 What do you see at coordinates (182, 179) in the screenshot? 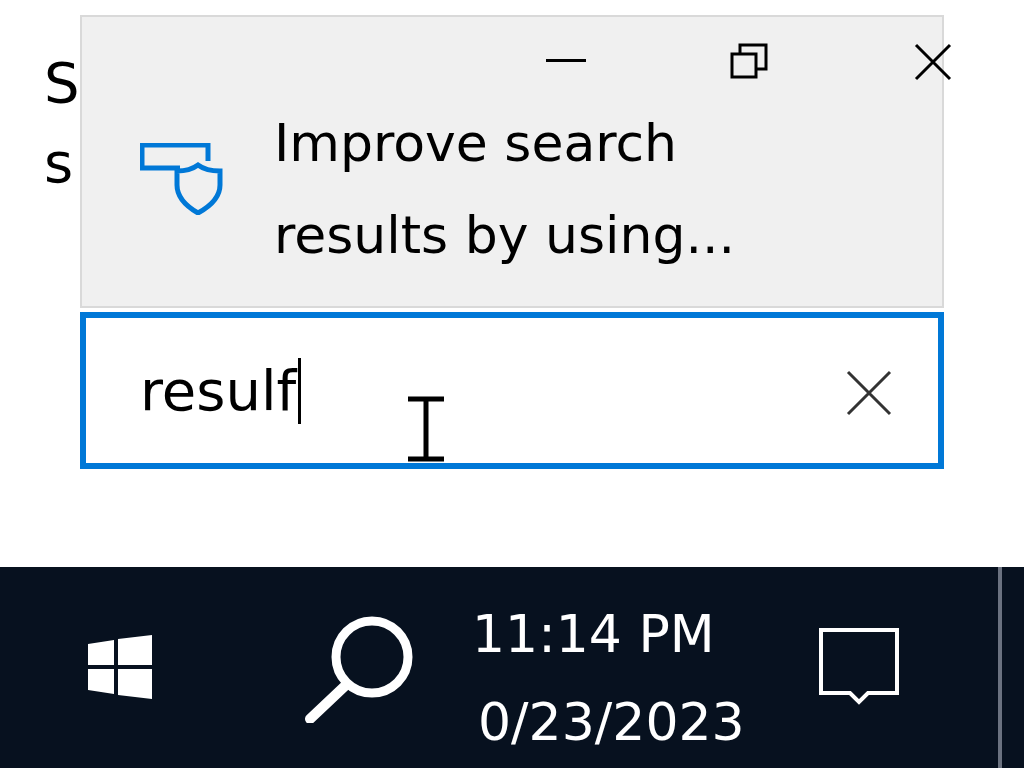
I see `shield-icon` at bounding box center [182, 179].